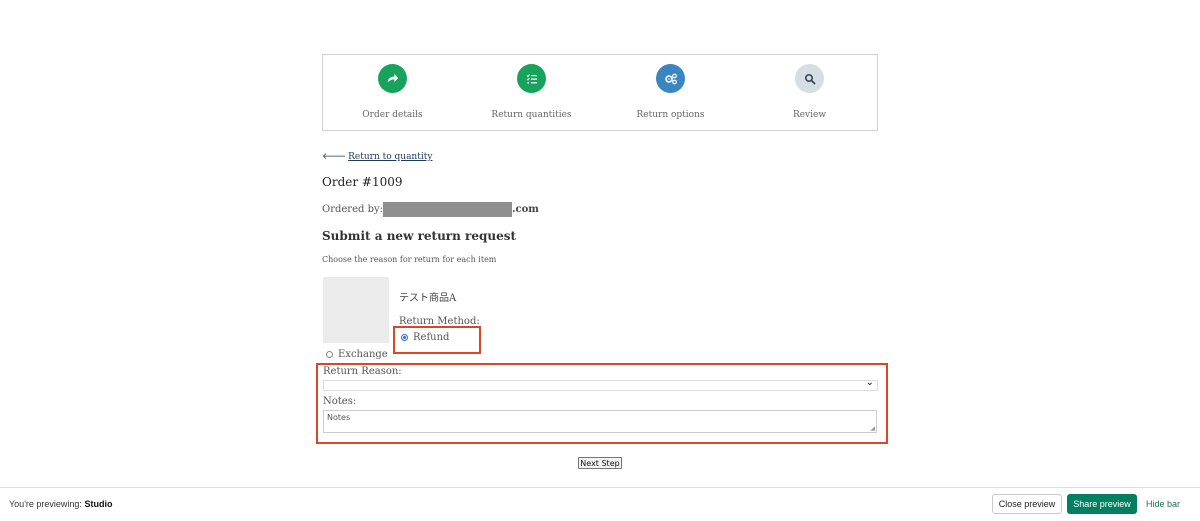 The width and height of the screenshot is (1200, 521). What do you see at coordinates (356, 310) in the screenshot?
I see `product-image-placeholder` at bounding box center [356, 310].